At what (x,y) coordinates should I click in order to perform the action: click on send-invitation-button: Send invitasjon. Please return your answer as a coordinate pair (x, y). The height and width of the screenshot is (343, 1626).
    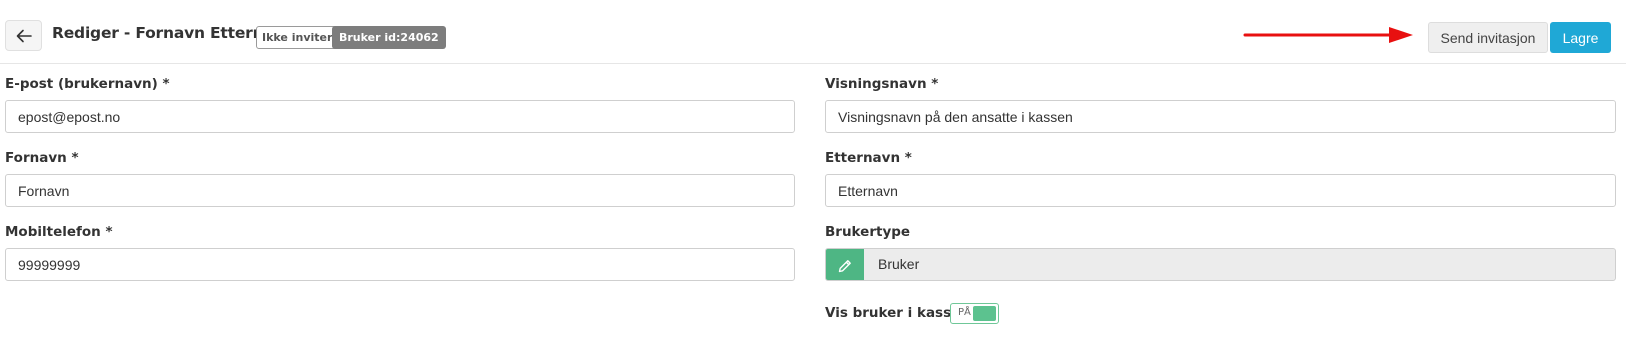
    Looking at the image, I should click on (1488, 37).